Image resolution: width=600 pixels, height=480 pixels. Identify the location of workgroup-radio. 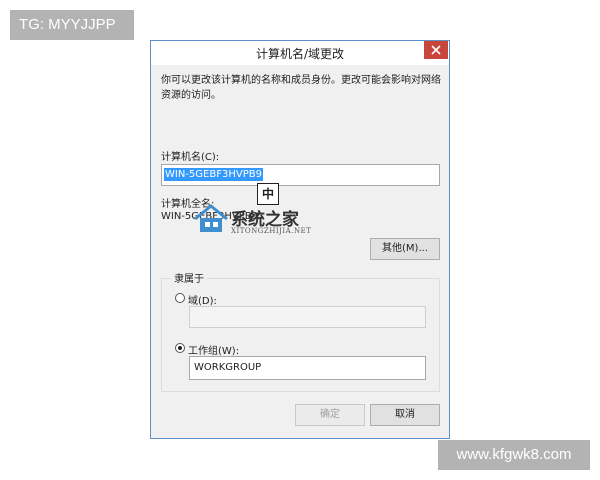
(180, 348).